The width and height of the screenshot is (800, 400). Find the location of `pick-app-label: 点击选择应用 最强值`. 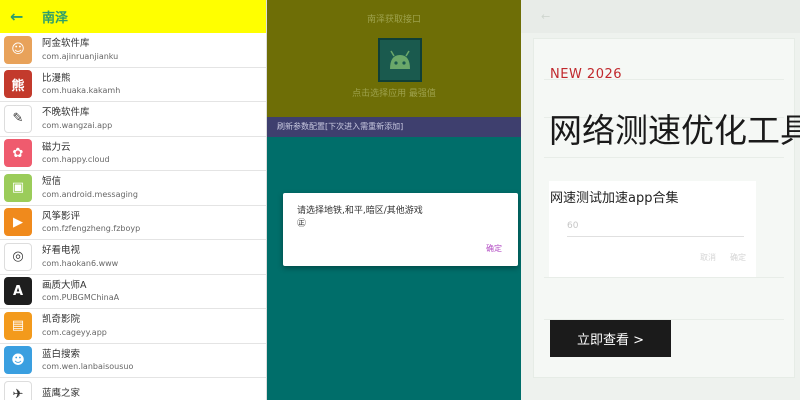

pick-app-label: 点击选择应用 最强值 is located at coordinates (394, 92).